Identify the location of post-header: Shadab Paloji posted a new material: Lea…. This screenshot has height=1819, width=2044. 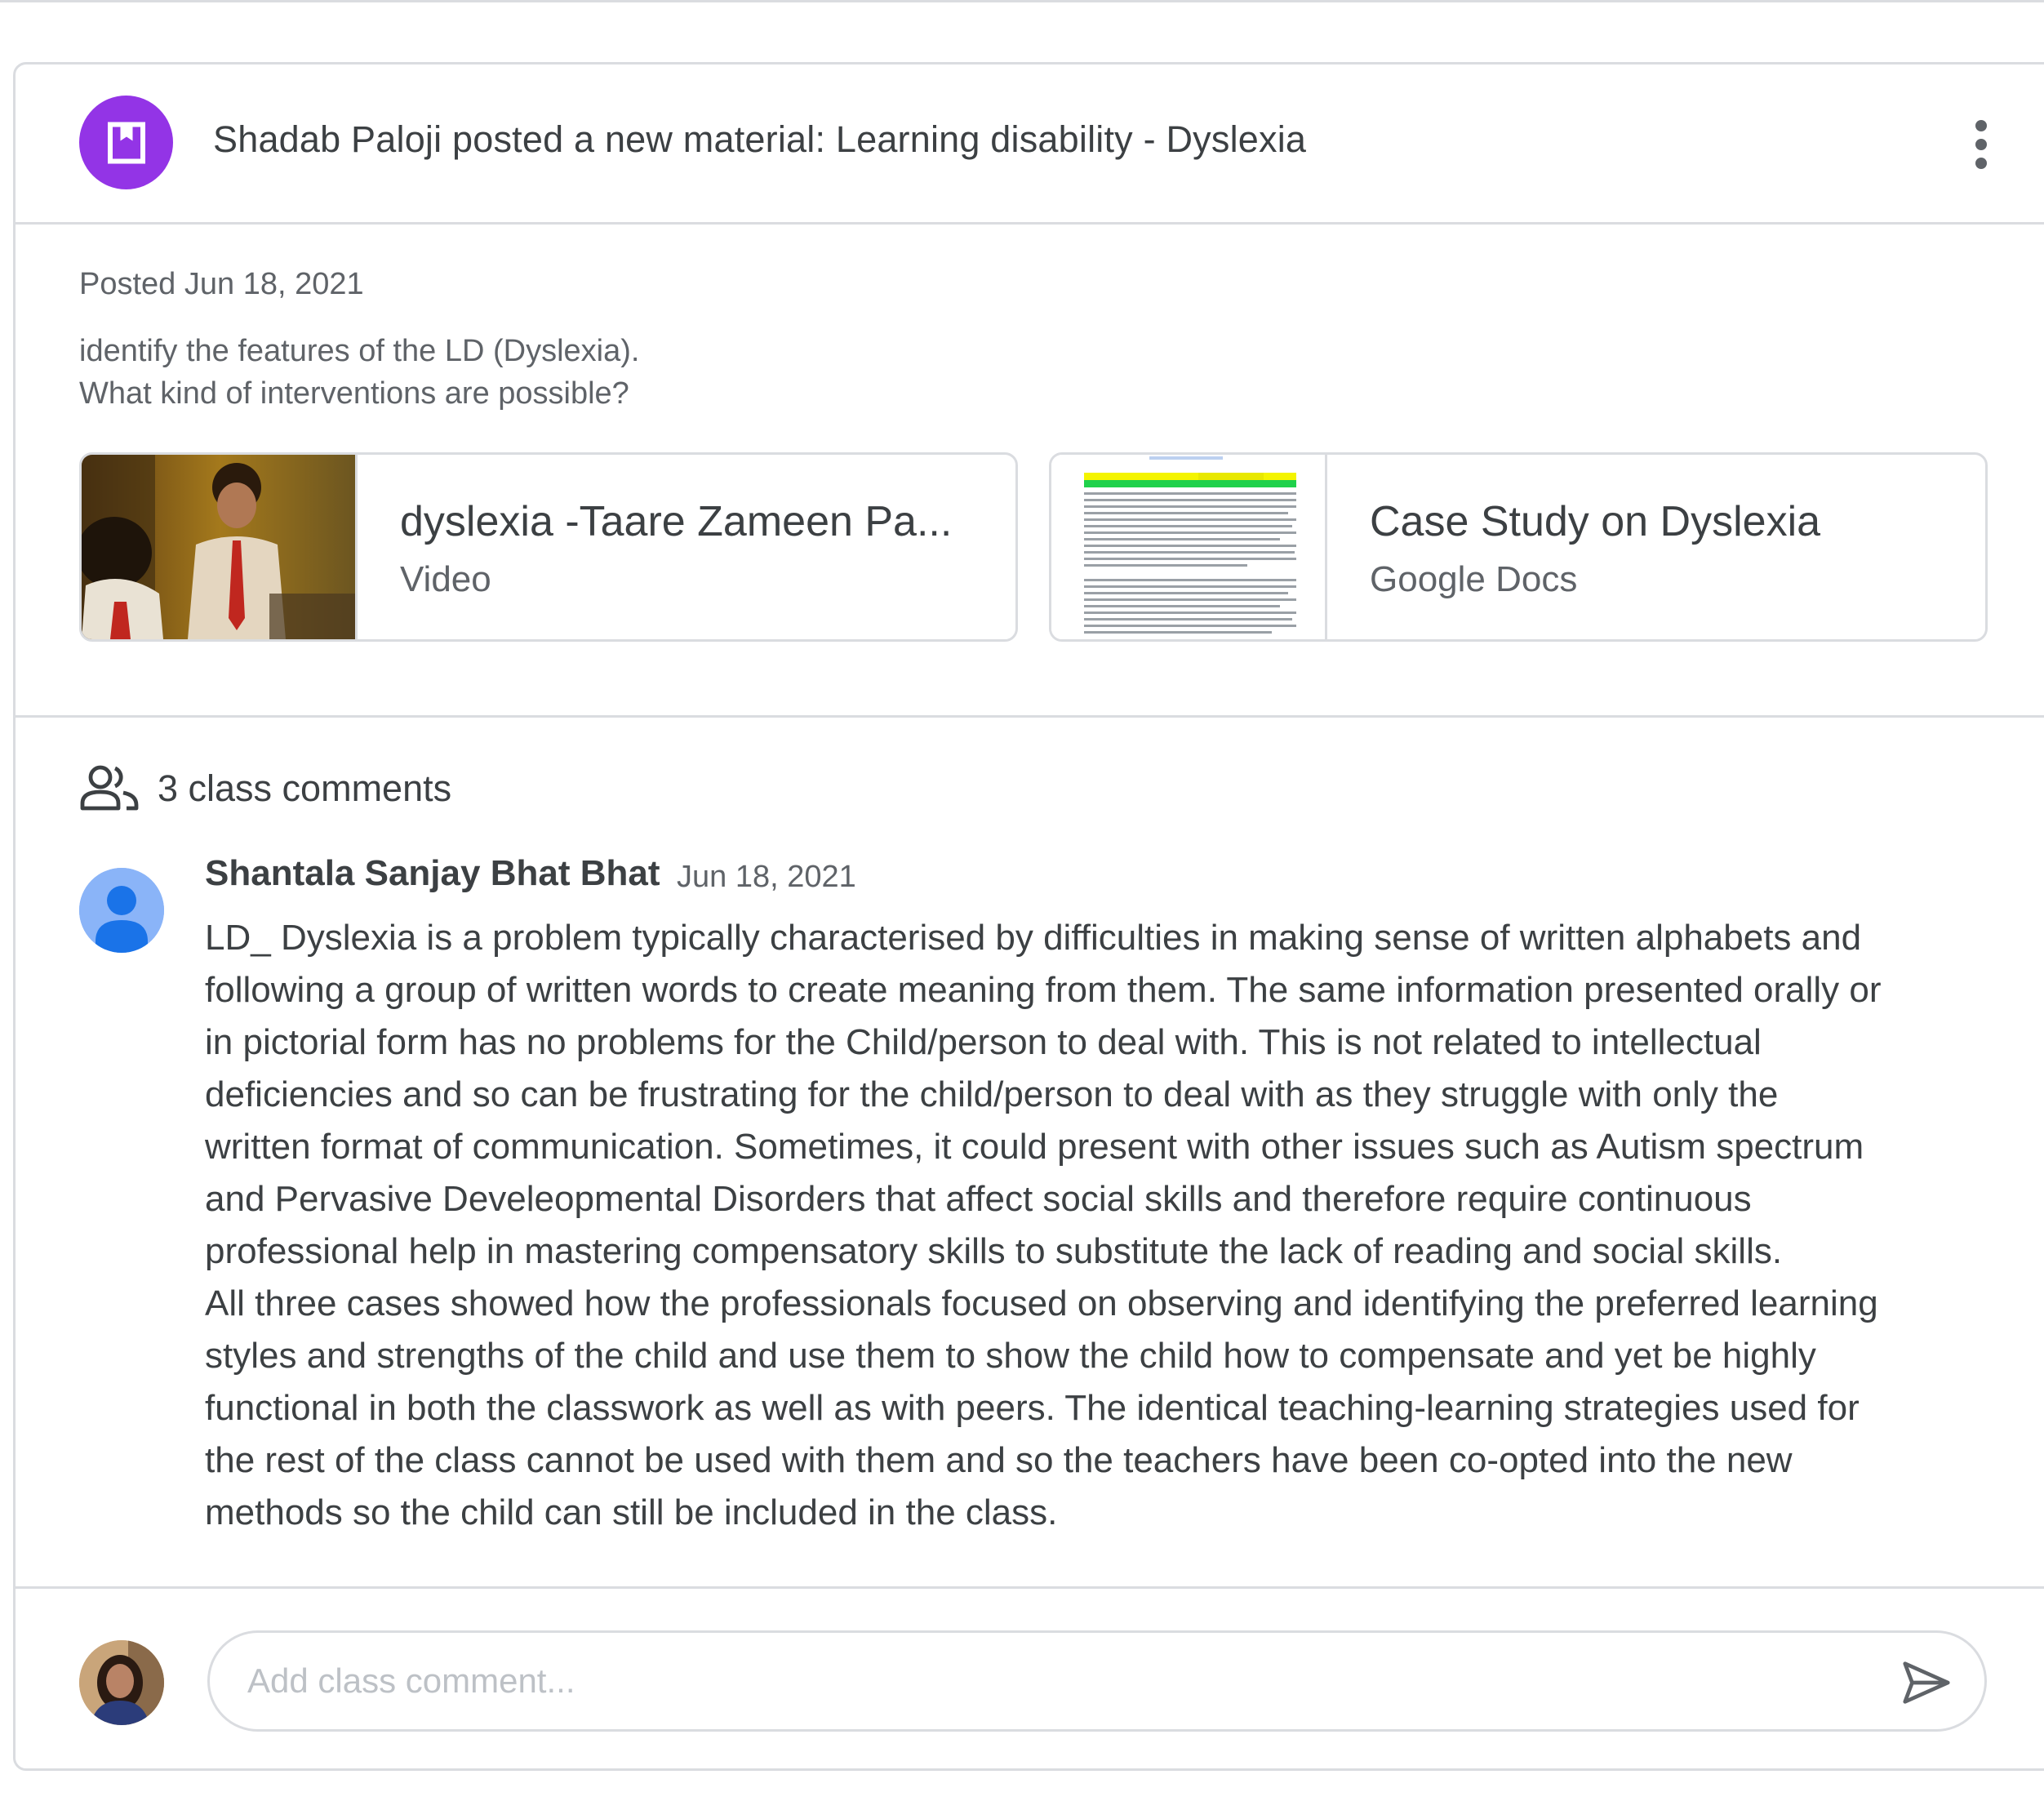
(1030, 144).